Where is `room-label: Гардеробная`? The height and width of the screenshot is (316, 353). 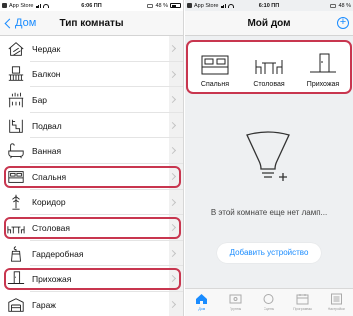
room-label: Гардеробная is located at coordinates (58, 253).